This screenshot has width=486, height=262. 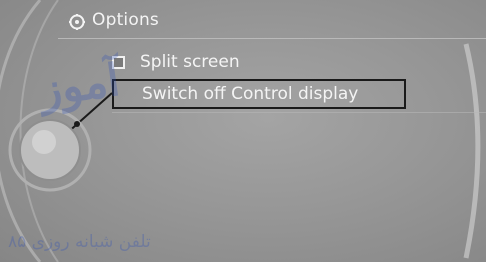 I want to click on split-screen-label: Split screen, so click(x=190, y=62).